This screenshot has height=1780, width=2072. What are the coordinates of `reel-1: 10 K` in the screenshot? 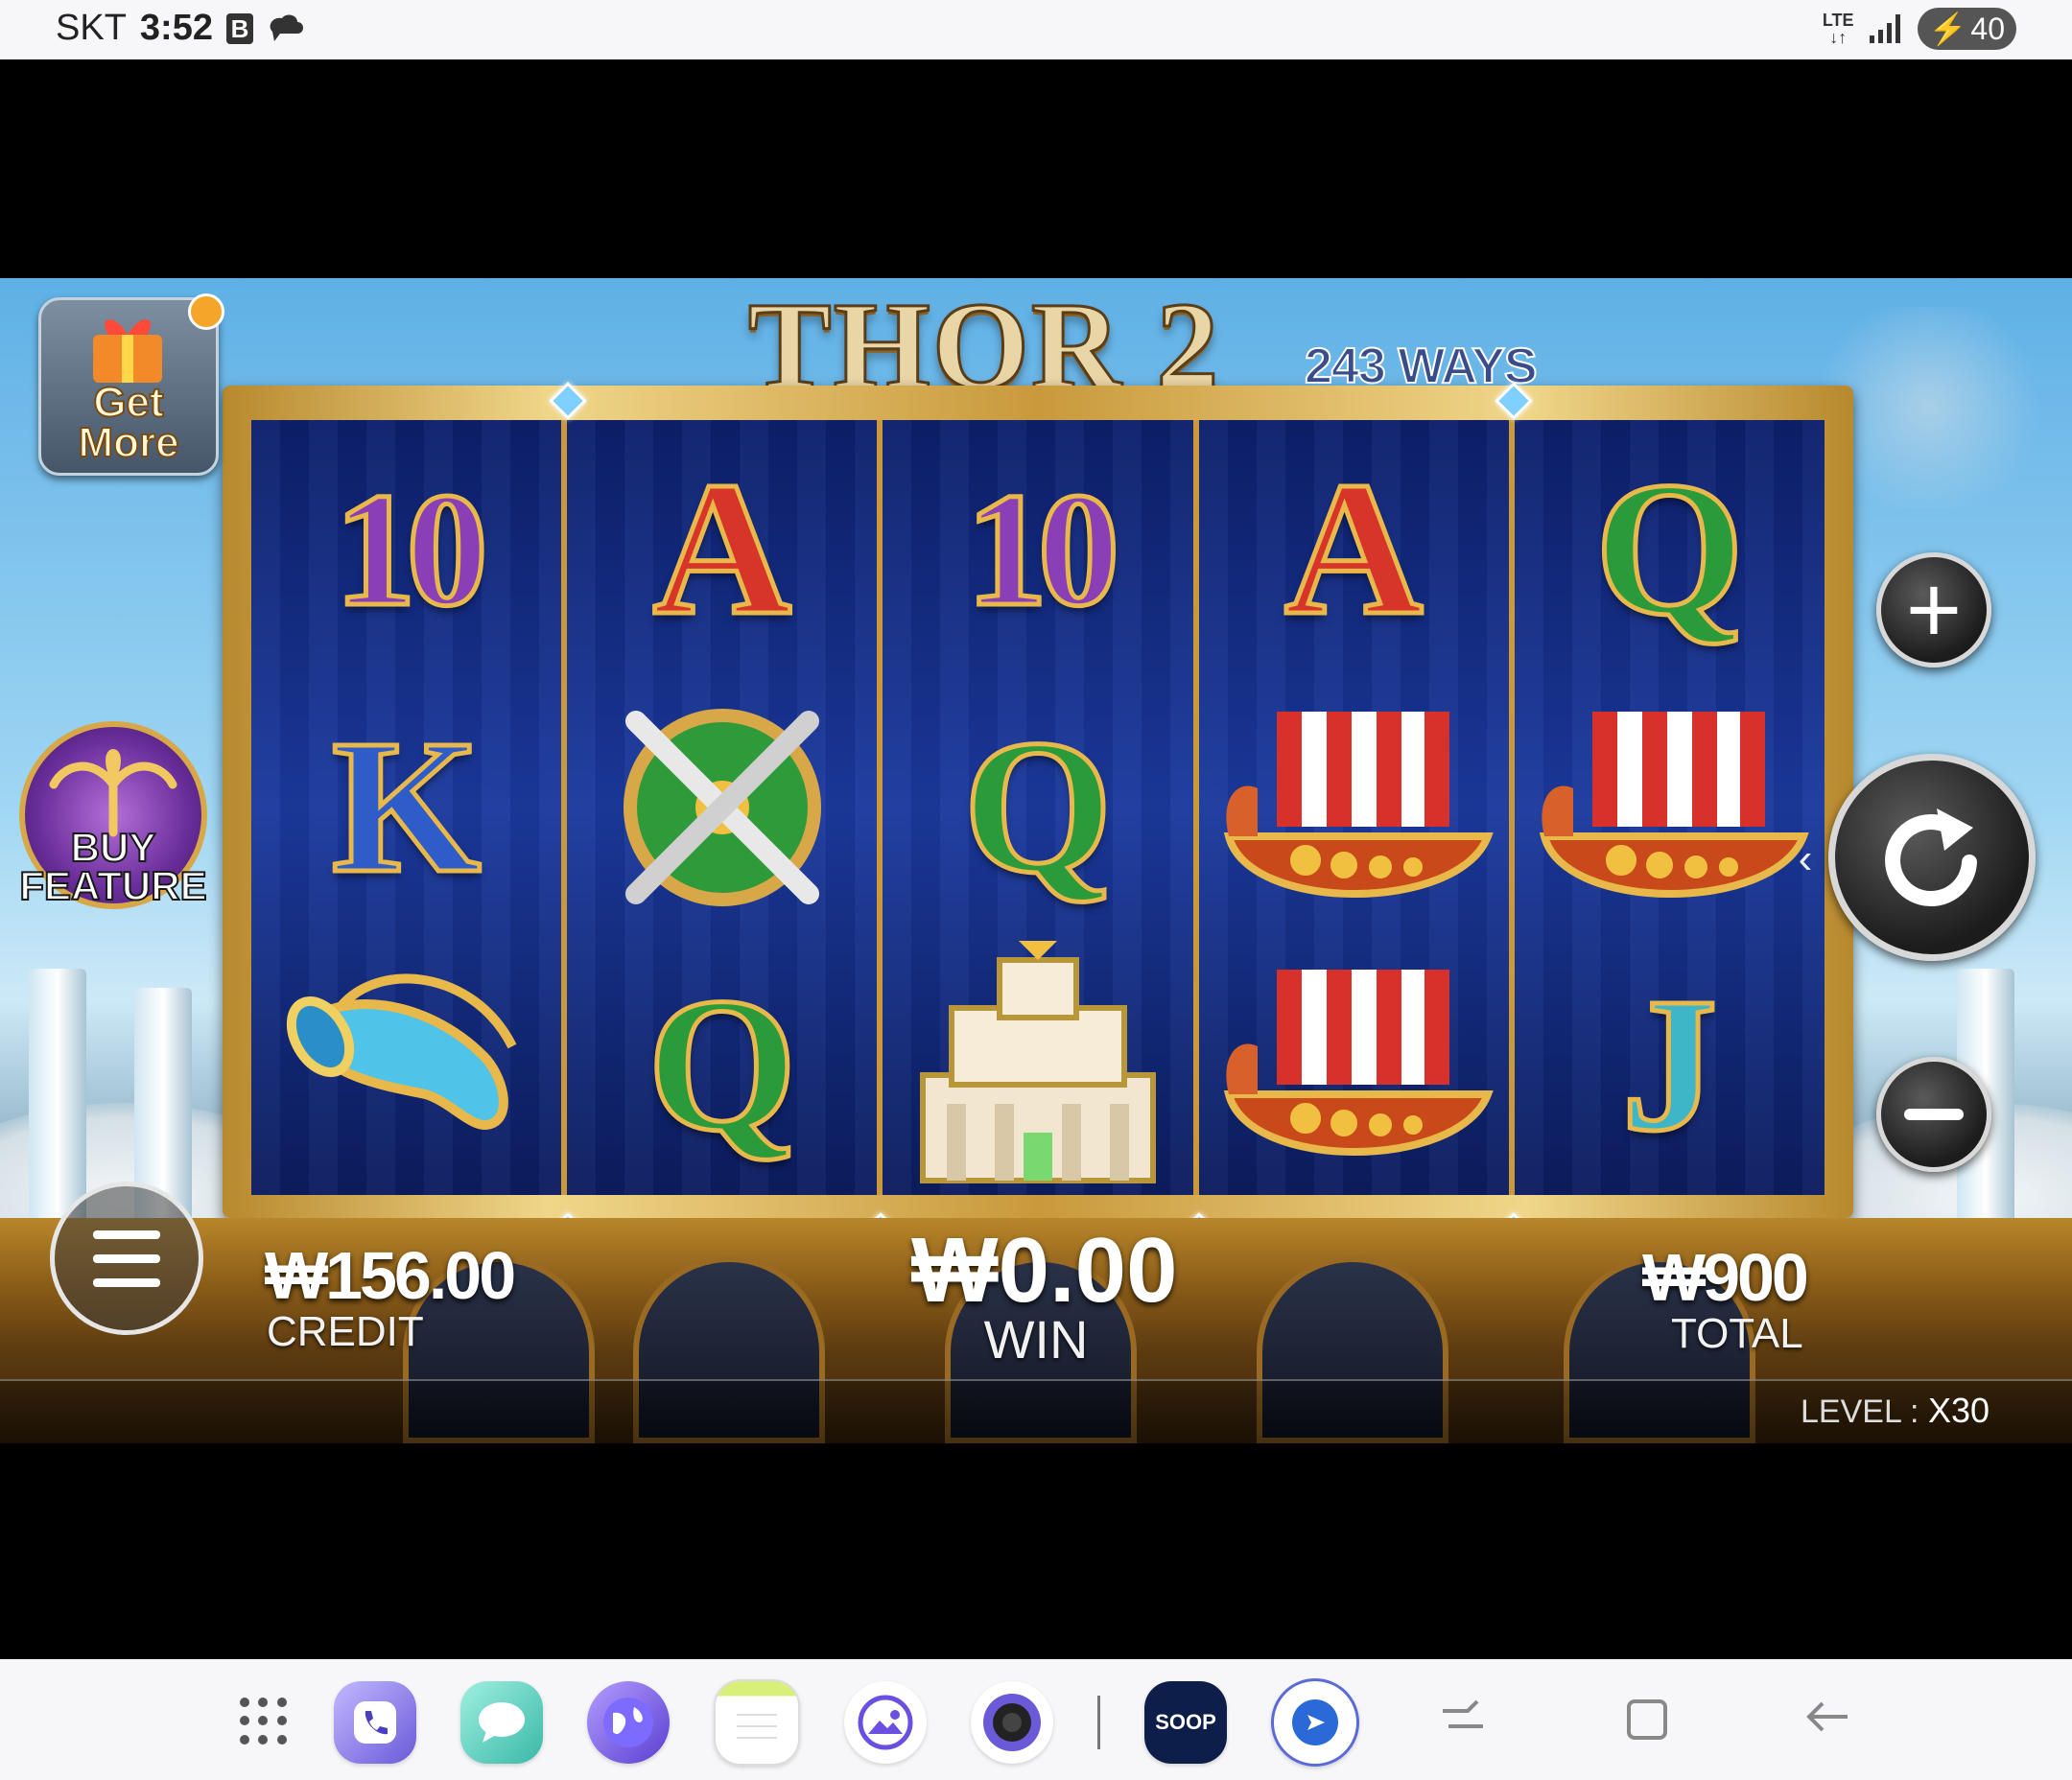 It's located at (406, 807).